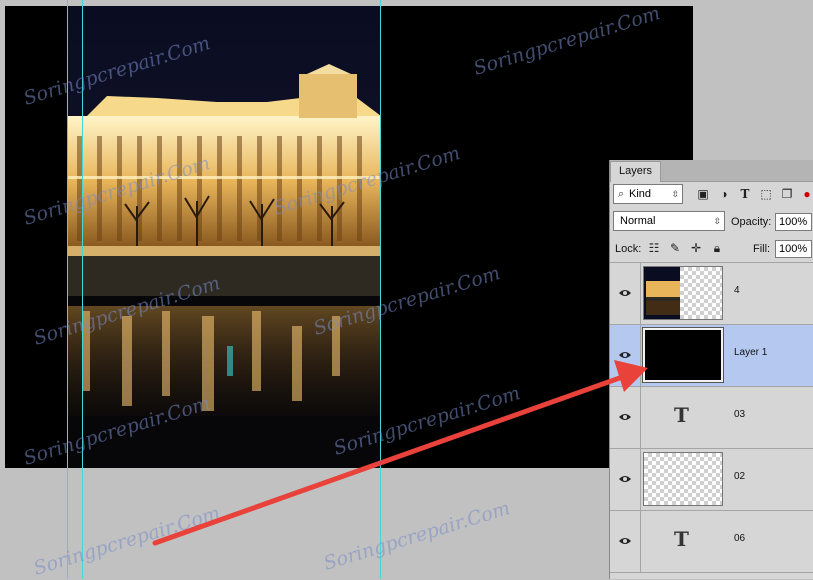 This screenshot has width=813, height=580. Describe the element at coordinates (711, 171) in the screenshot. I see `panel-tab-bar: Layers` at that location.